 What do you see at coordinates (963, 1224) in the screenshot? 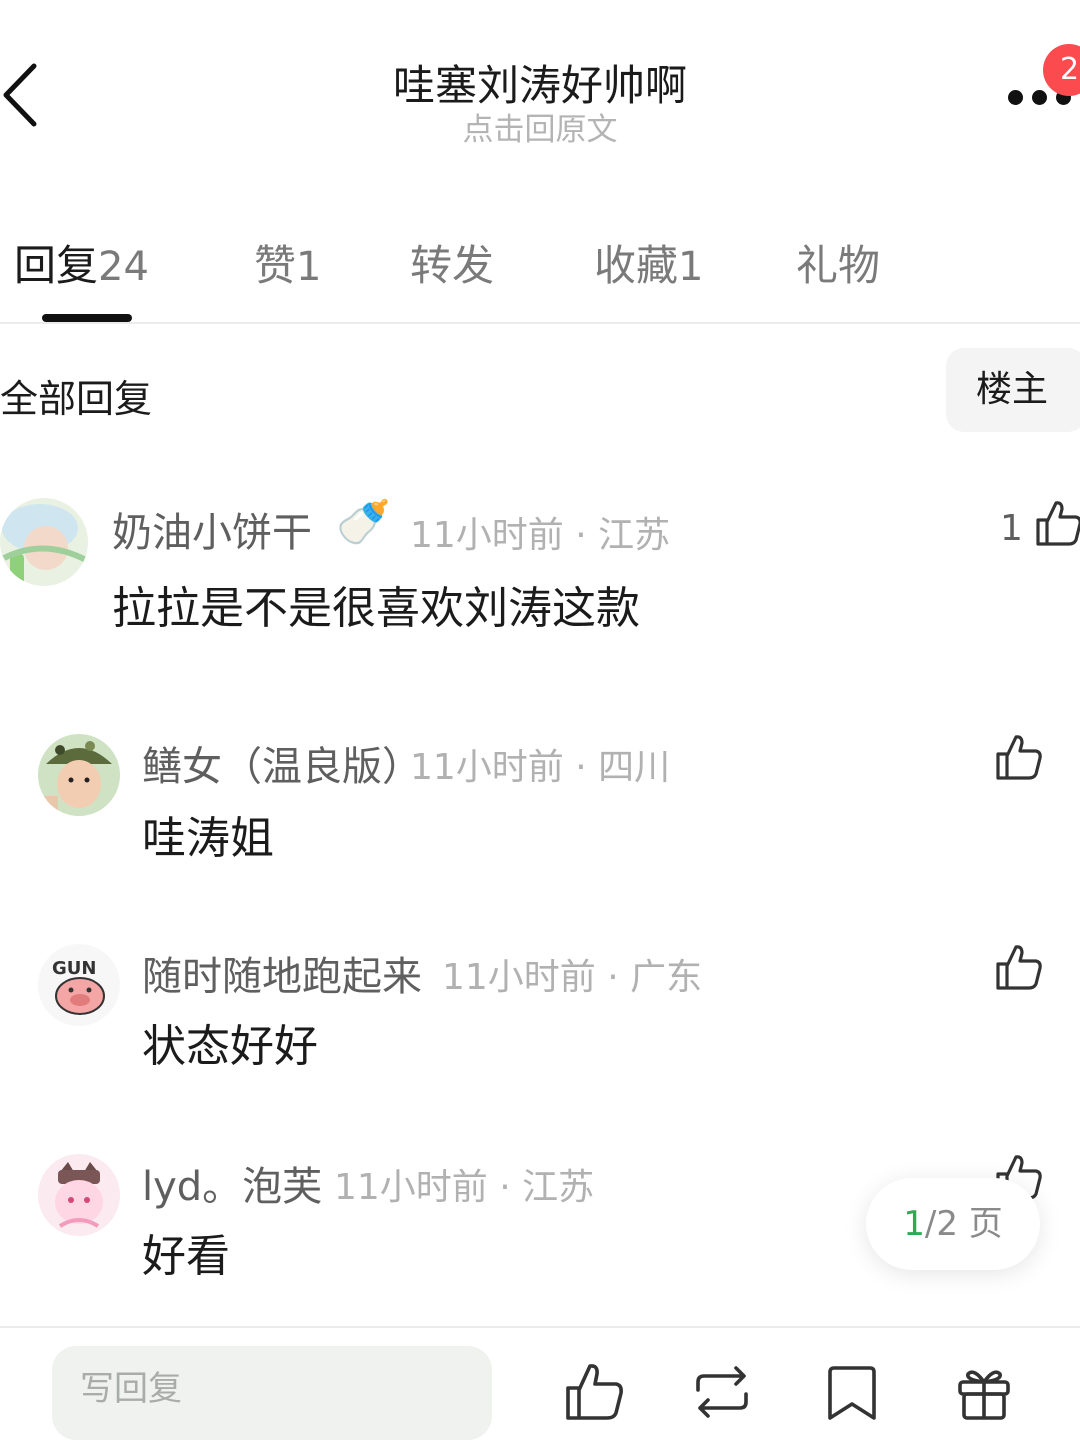
I see `page-total: /2 页` at bounding box center [963, 1224].